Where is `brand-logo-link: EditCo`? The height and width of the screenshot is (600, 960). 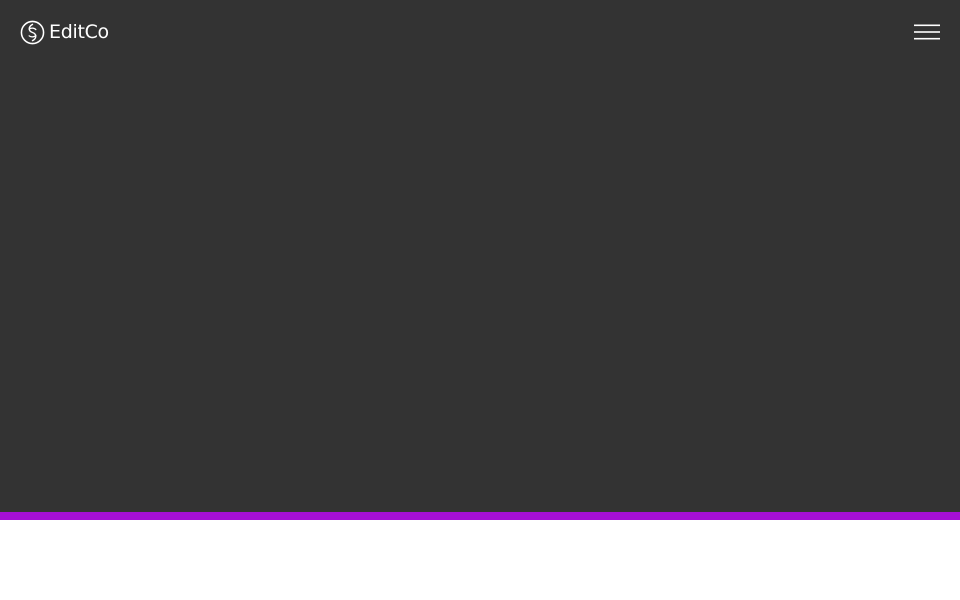
brand-logo-link: EditCo is located at coordinates (64, 32).